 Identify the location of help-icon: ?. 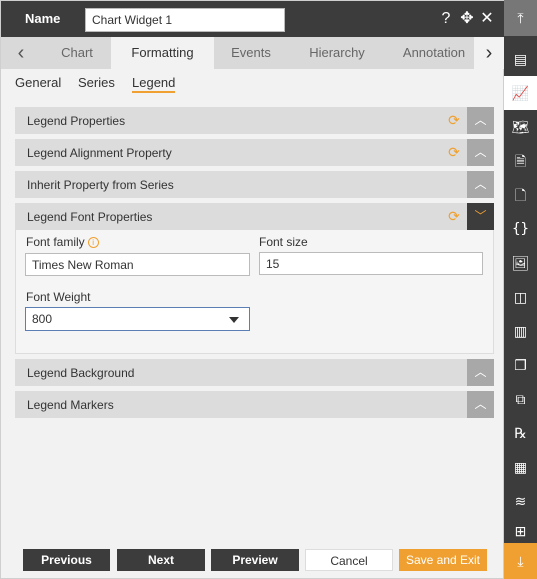
(446, 19).